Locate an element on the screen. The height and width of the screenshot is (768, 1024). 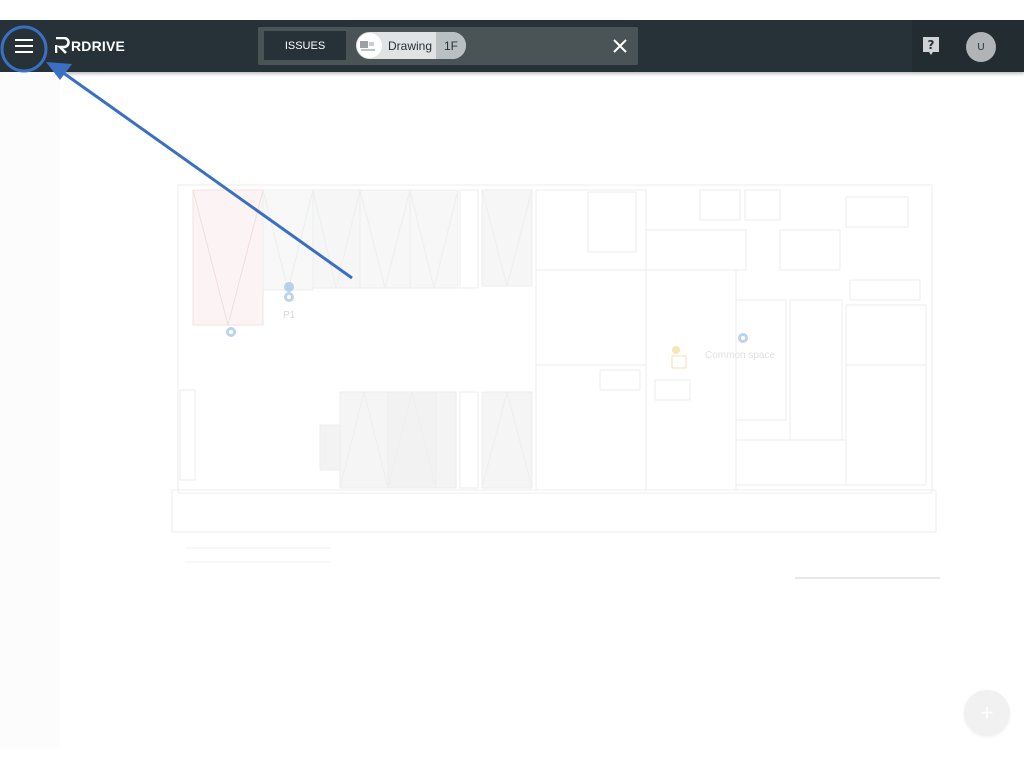
top-app-bar: RDRIVE ISSUES Drawing 1F ? U is located at coordinates (512, 46).